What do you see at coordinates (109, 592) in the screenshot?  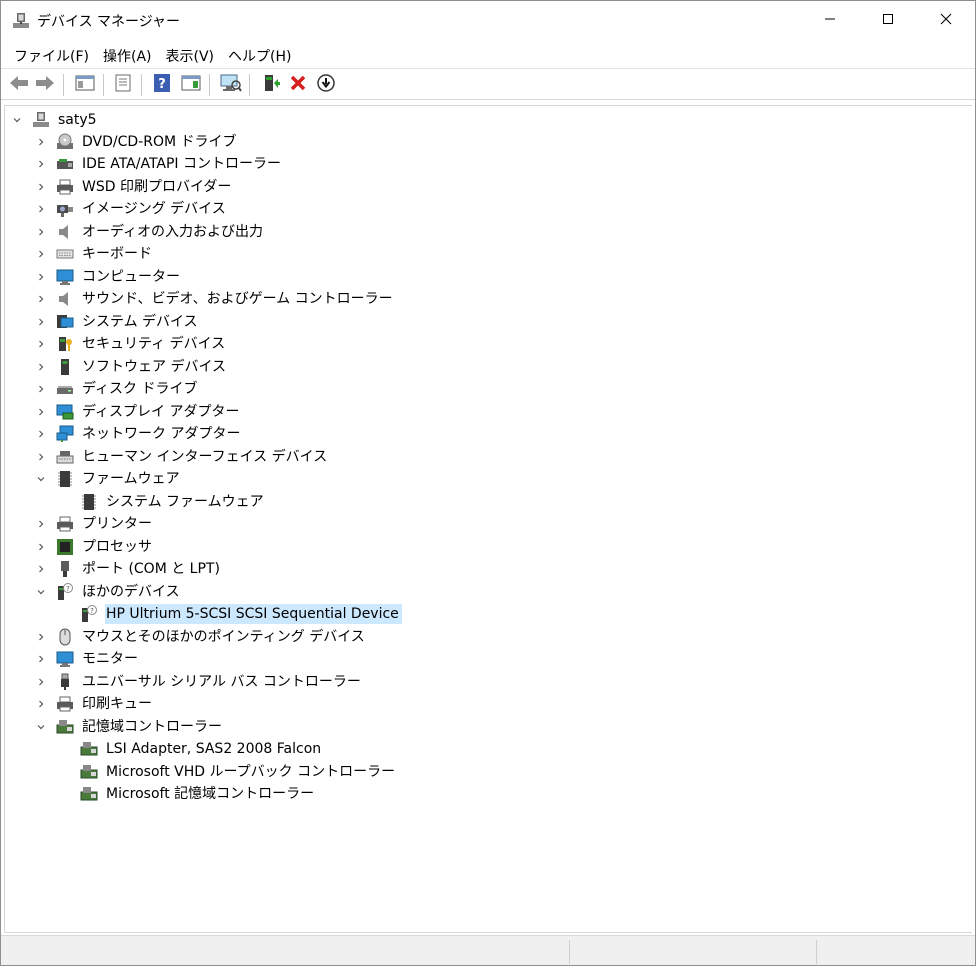 I see `tree-category: ? ほかのデバイス` at bounding box center [109, 592].